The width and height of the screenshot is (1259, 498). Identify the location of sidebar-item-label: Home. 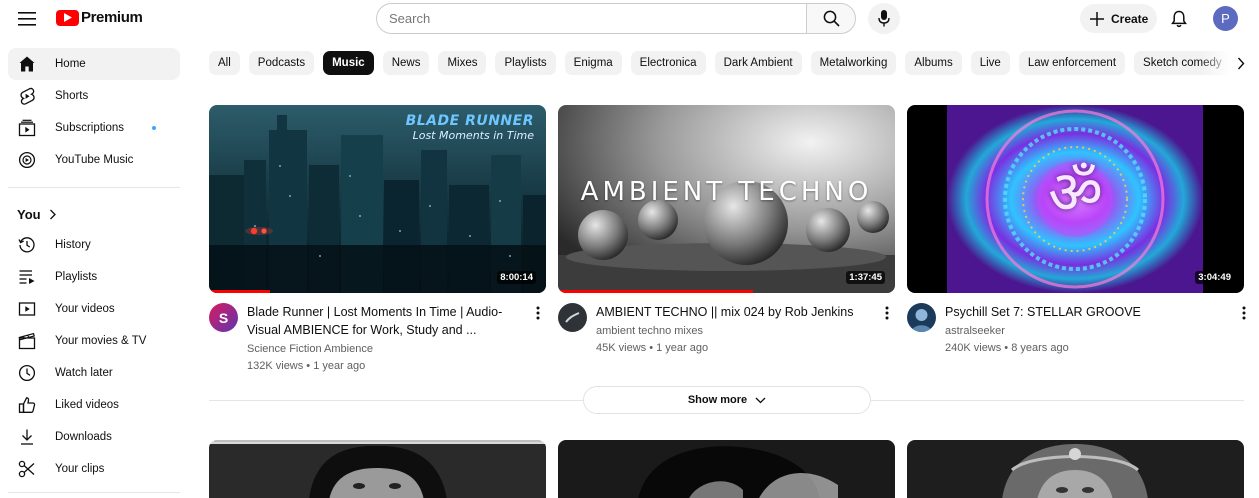
(70, 64).